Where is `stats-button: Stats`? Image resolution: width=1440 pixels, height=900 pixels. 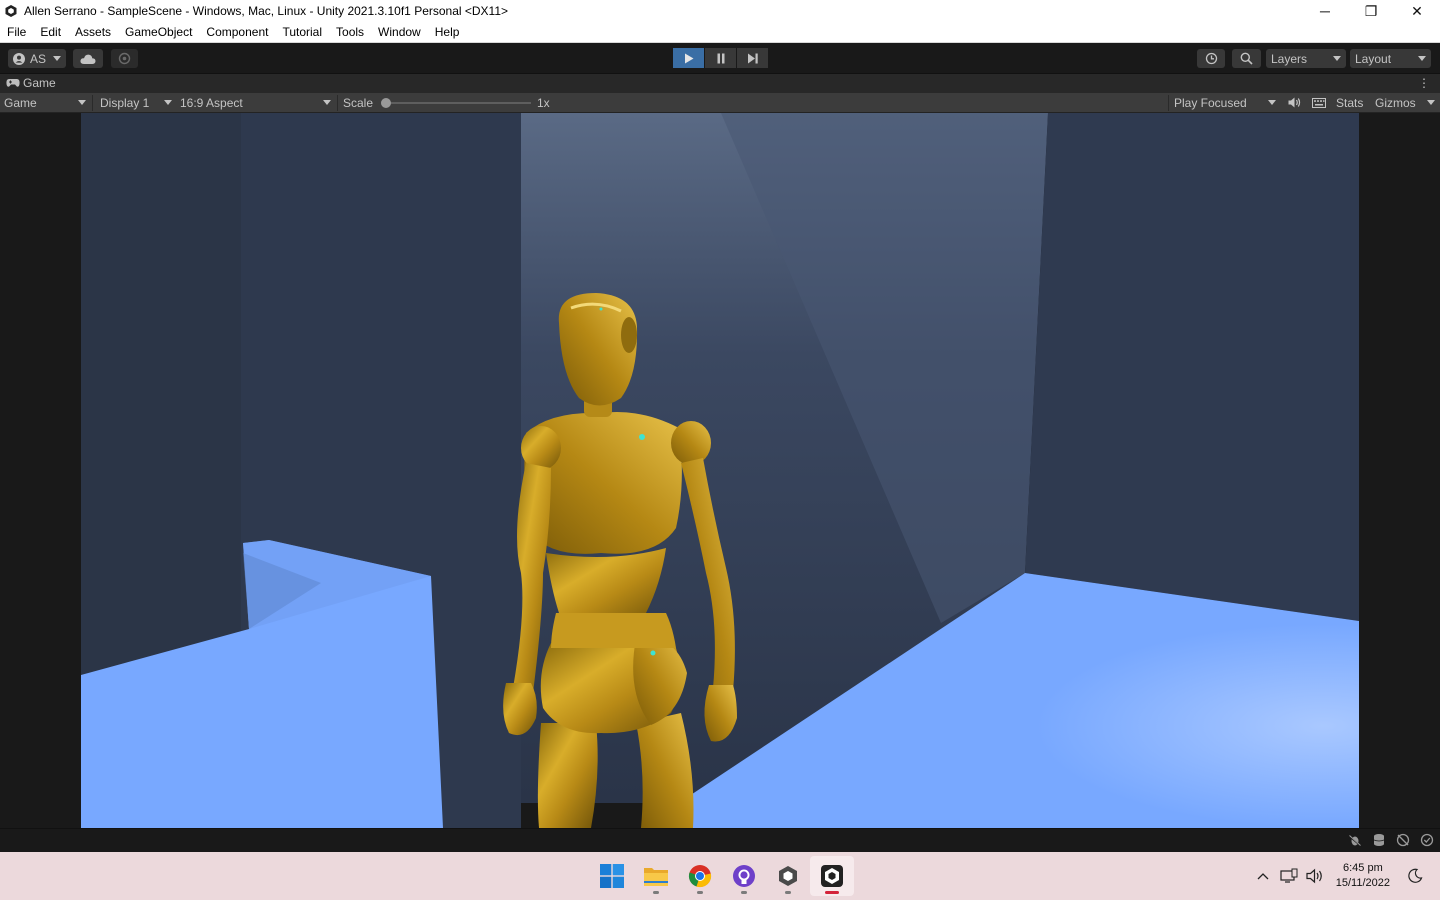
stats-button: Stats is located at coordinates (1349, 102).